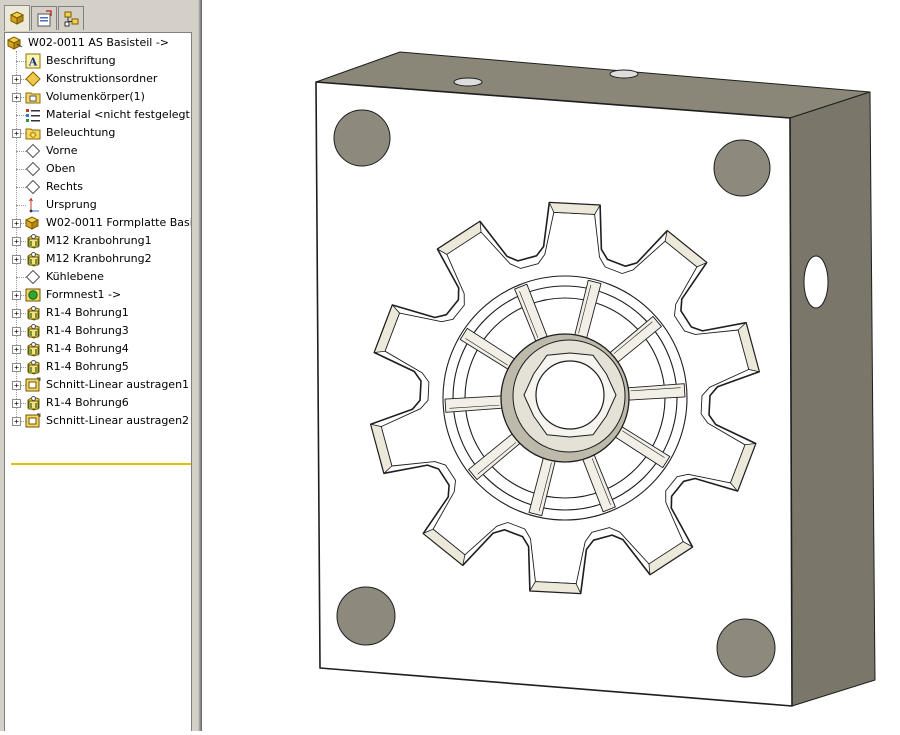 The height and width of the screenshot is (735, 900). What do you see at coordinates (75, 276) in the screenshot?
I see `tree-item-label: Kühlebene` at bounding box center [75, 276].